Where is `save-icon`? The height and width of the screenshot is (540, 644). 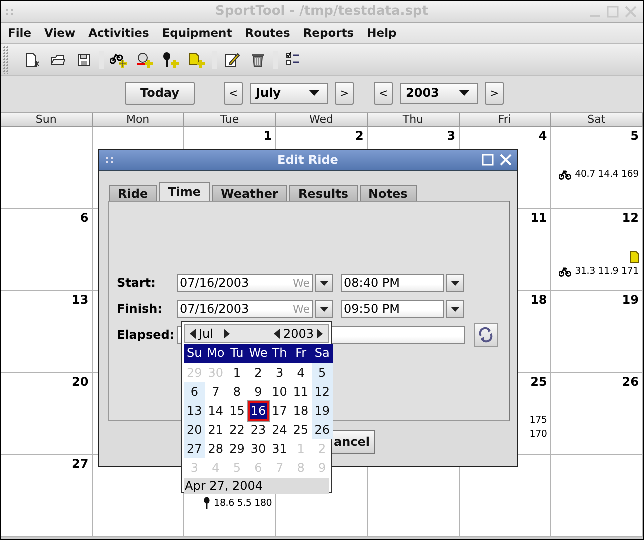
save-icon is located at coordinates (84, 60).